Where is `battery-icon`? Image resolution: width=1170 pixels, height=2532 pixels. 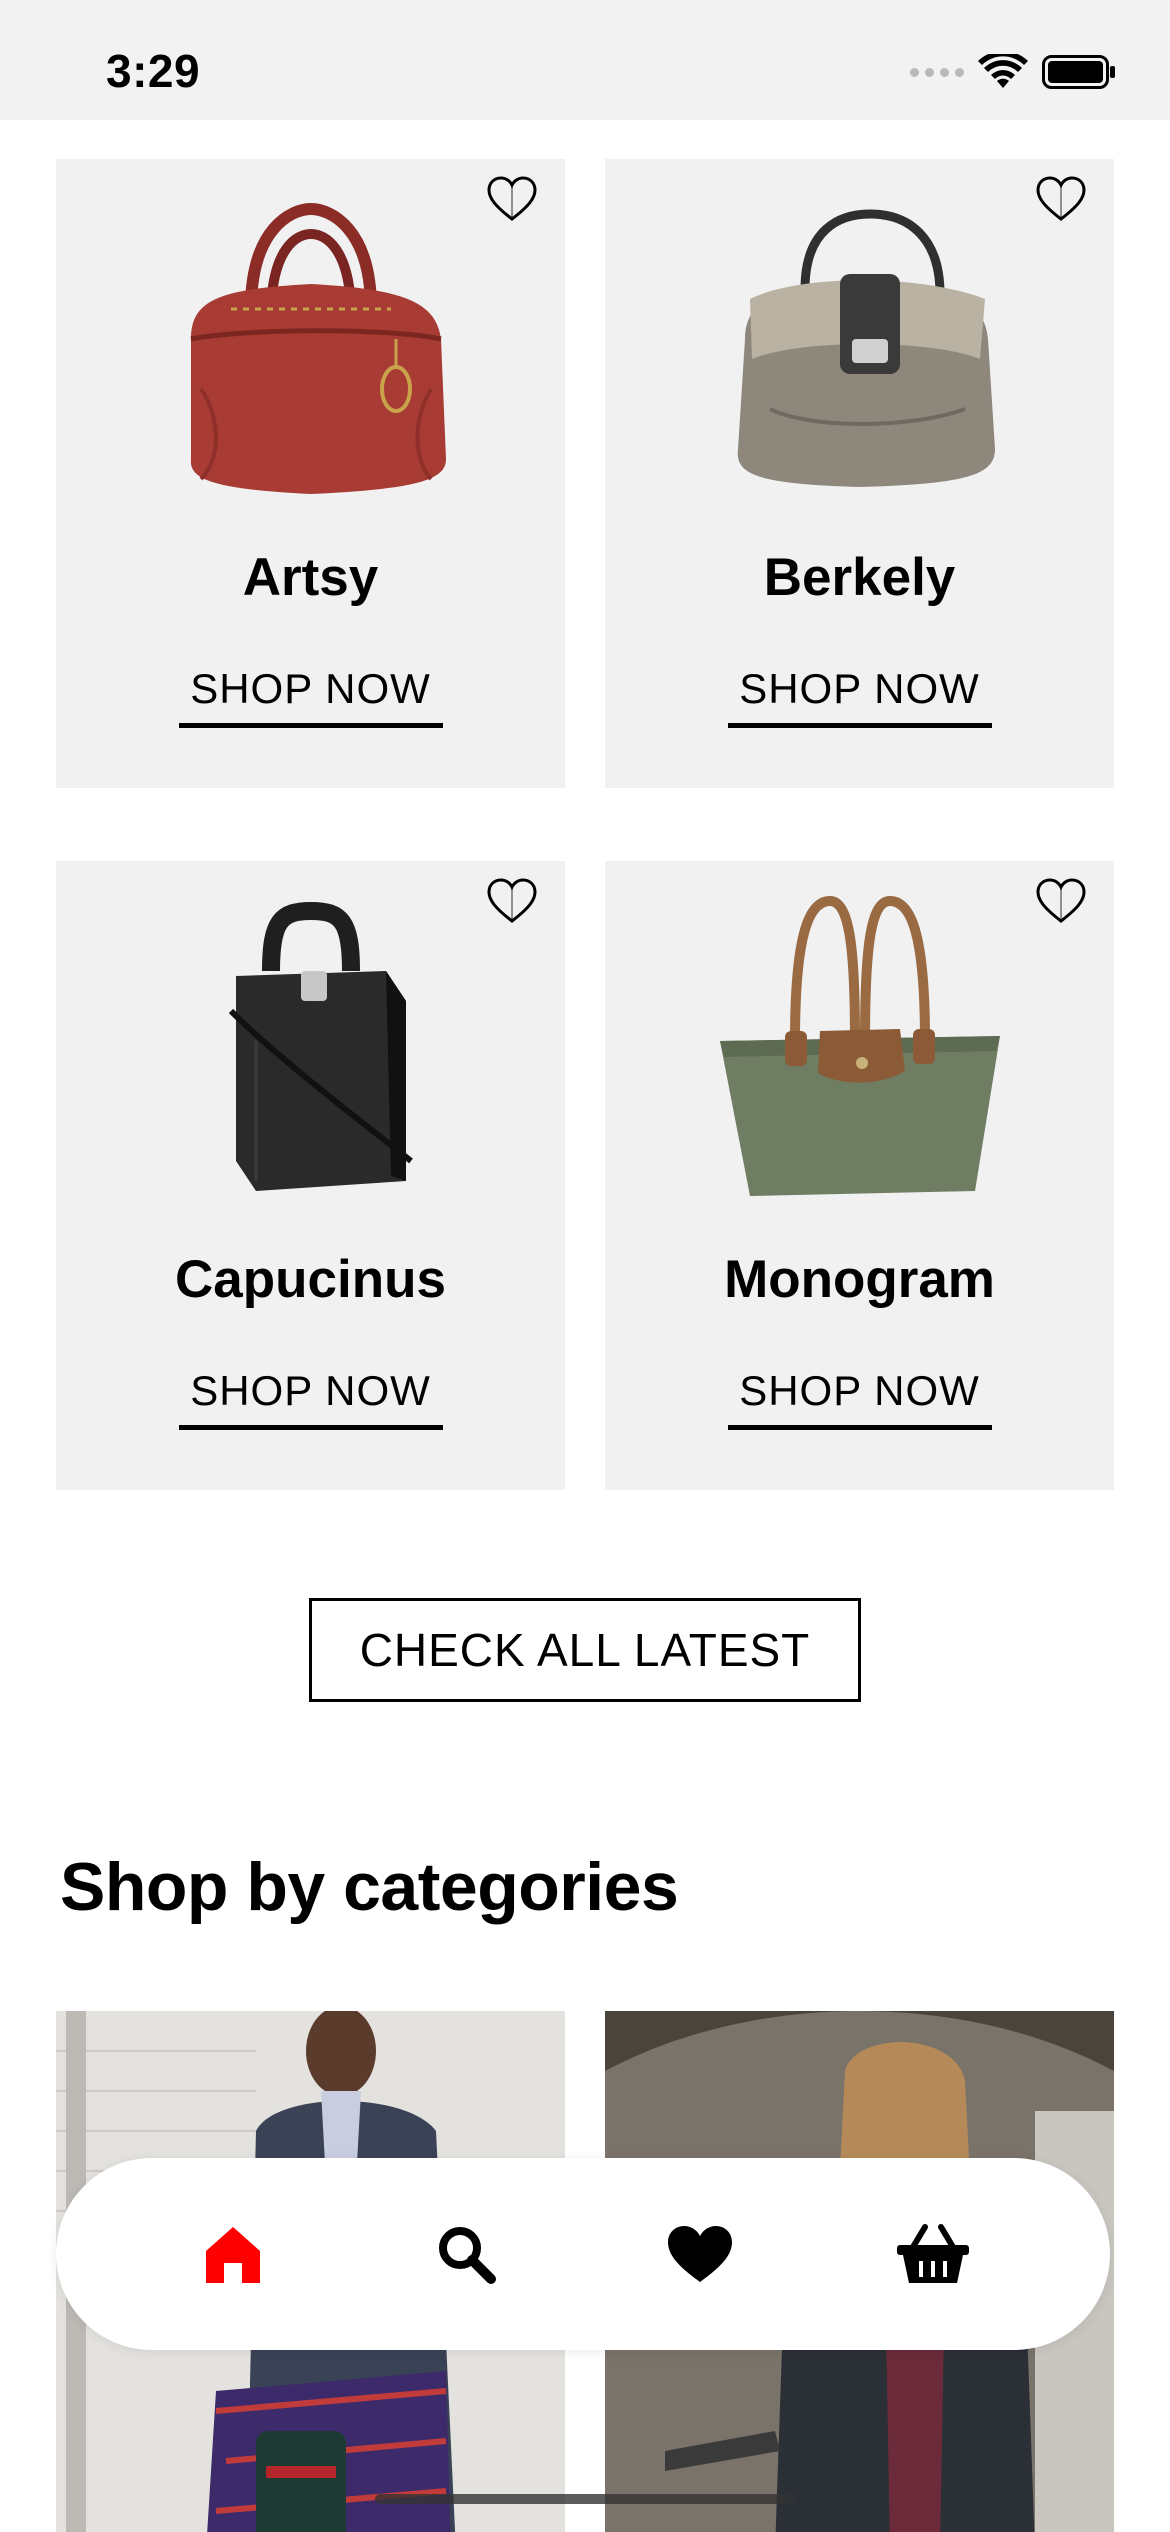
battery-icon is located at coordinates (1078, 72).